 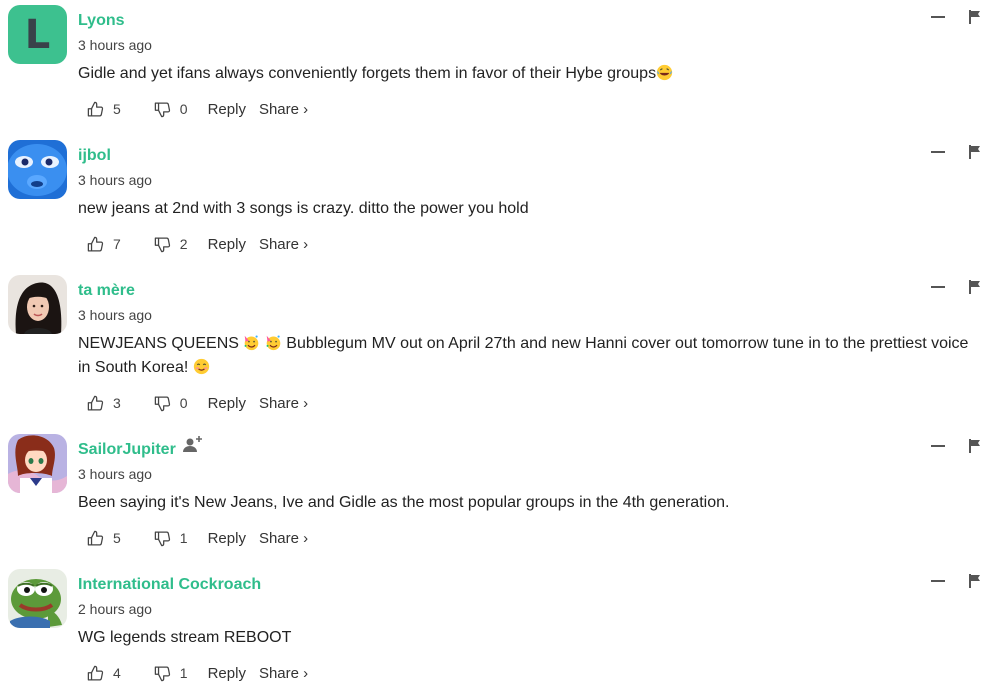 I want to click on comment-actions: 7 2 Reply Share ›, so click(x=197, y=244).